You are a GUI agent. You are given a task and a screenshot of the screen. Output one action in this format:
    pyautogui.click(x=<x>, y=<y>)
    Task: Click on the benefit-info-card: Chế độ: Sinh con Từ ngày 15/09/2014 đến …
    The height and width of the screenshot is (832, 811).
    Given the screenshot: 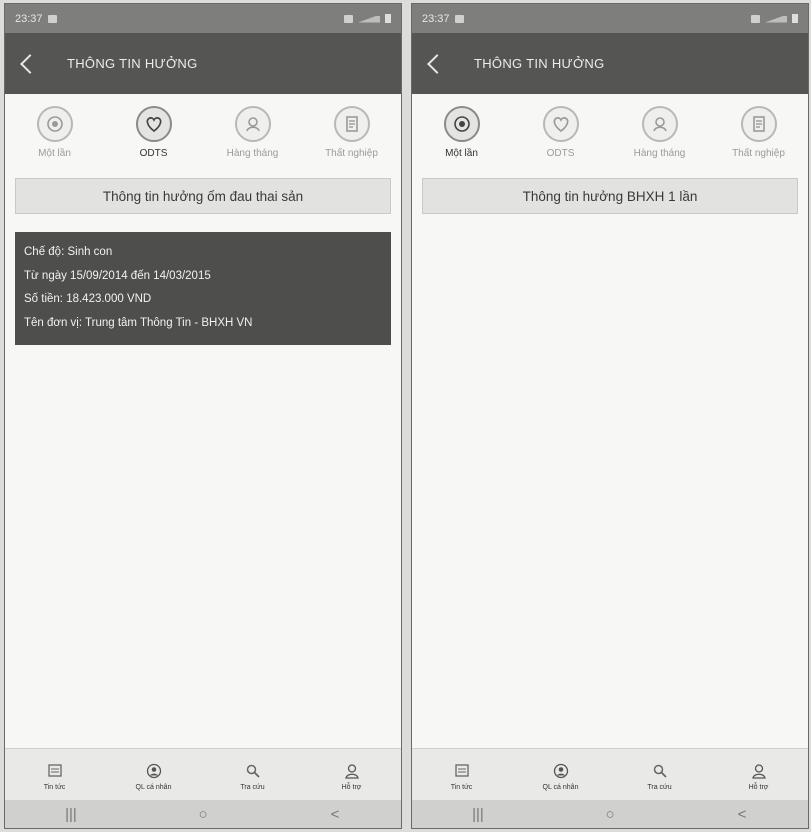 What is the action you would take?
    pyautogui.click(x=203, y=288)
    